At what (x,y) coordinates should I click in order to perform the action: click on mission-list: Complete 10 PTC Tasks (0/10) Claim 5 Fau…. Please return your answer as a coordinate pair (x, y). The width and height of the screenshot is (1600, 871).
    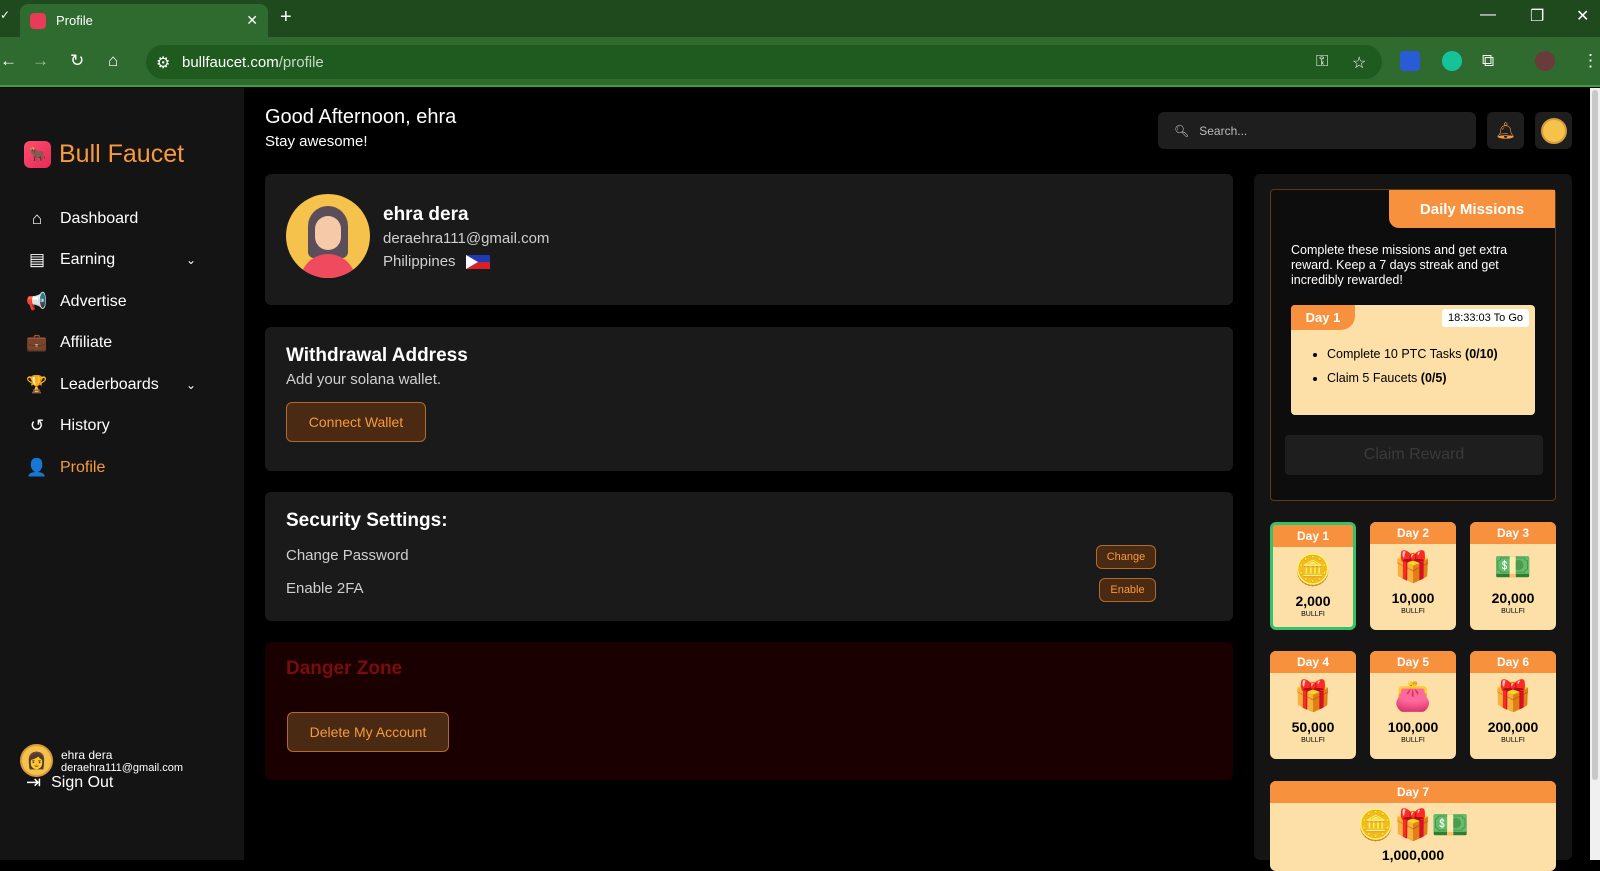
    Looking at the image, I should click on (1412, 371).